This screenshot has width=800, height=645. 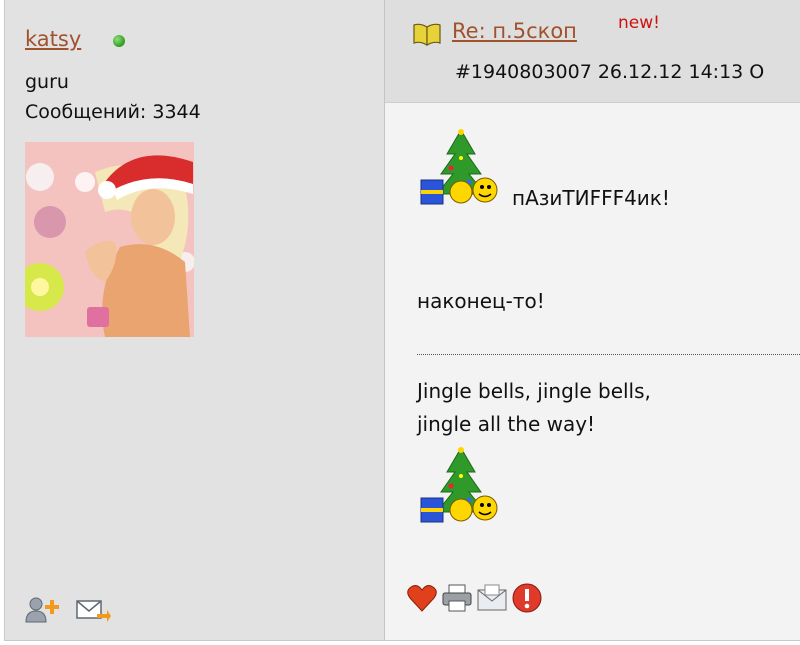 I want to click on add-user-icon, so click(x=43, y=612).